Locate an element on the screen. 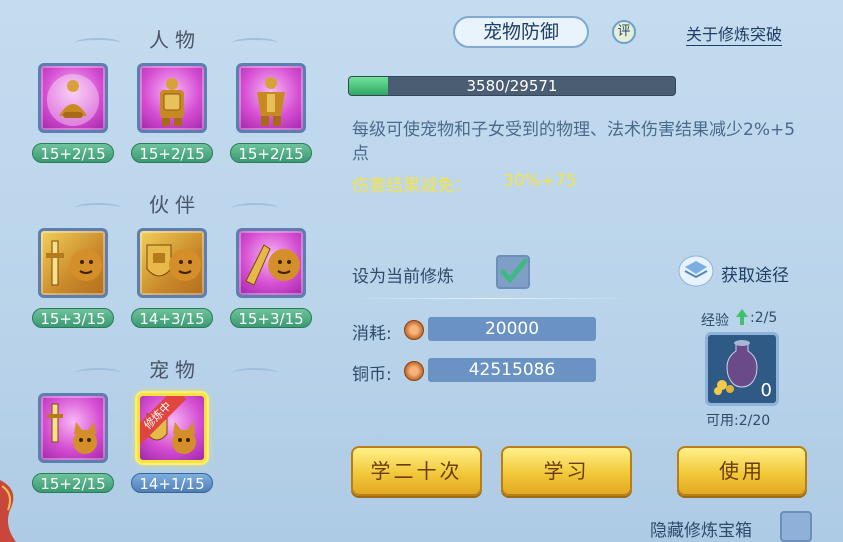 This screenshot has height=542, width=843. learn-button: 学习 is located at coordinates (566, 471).